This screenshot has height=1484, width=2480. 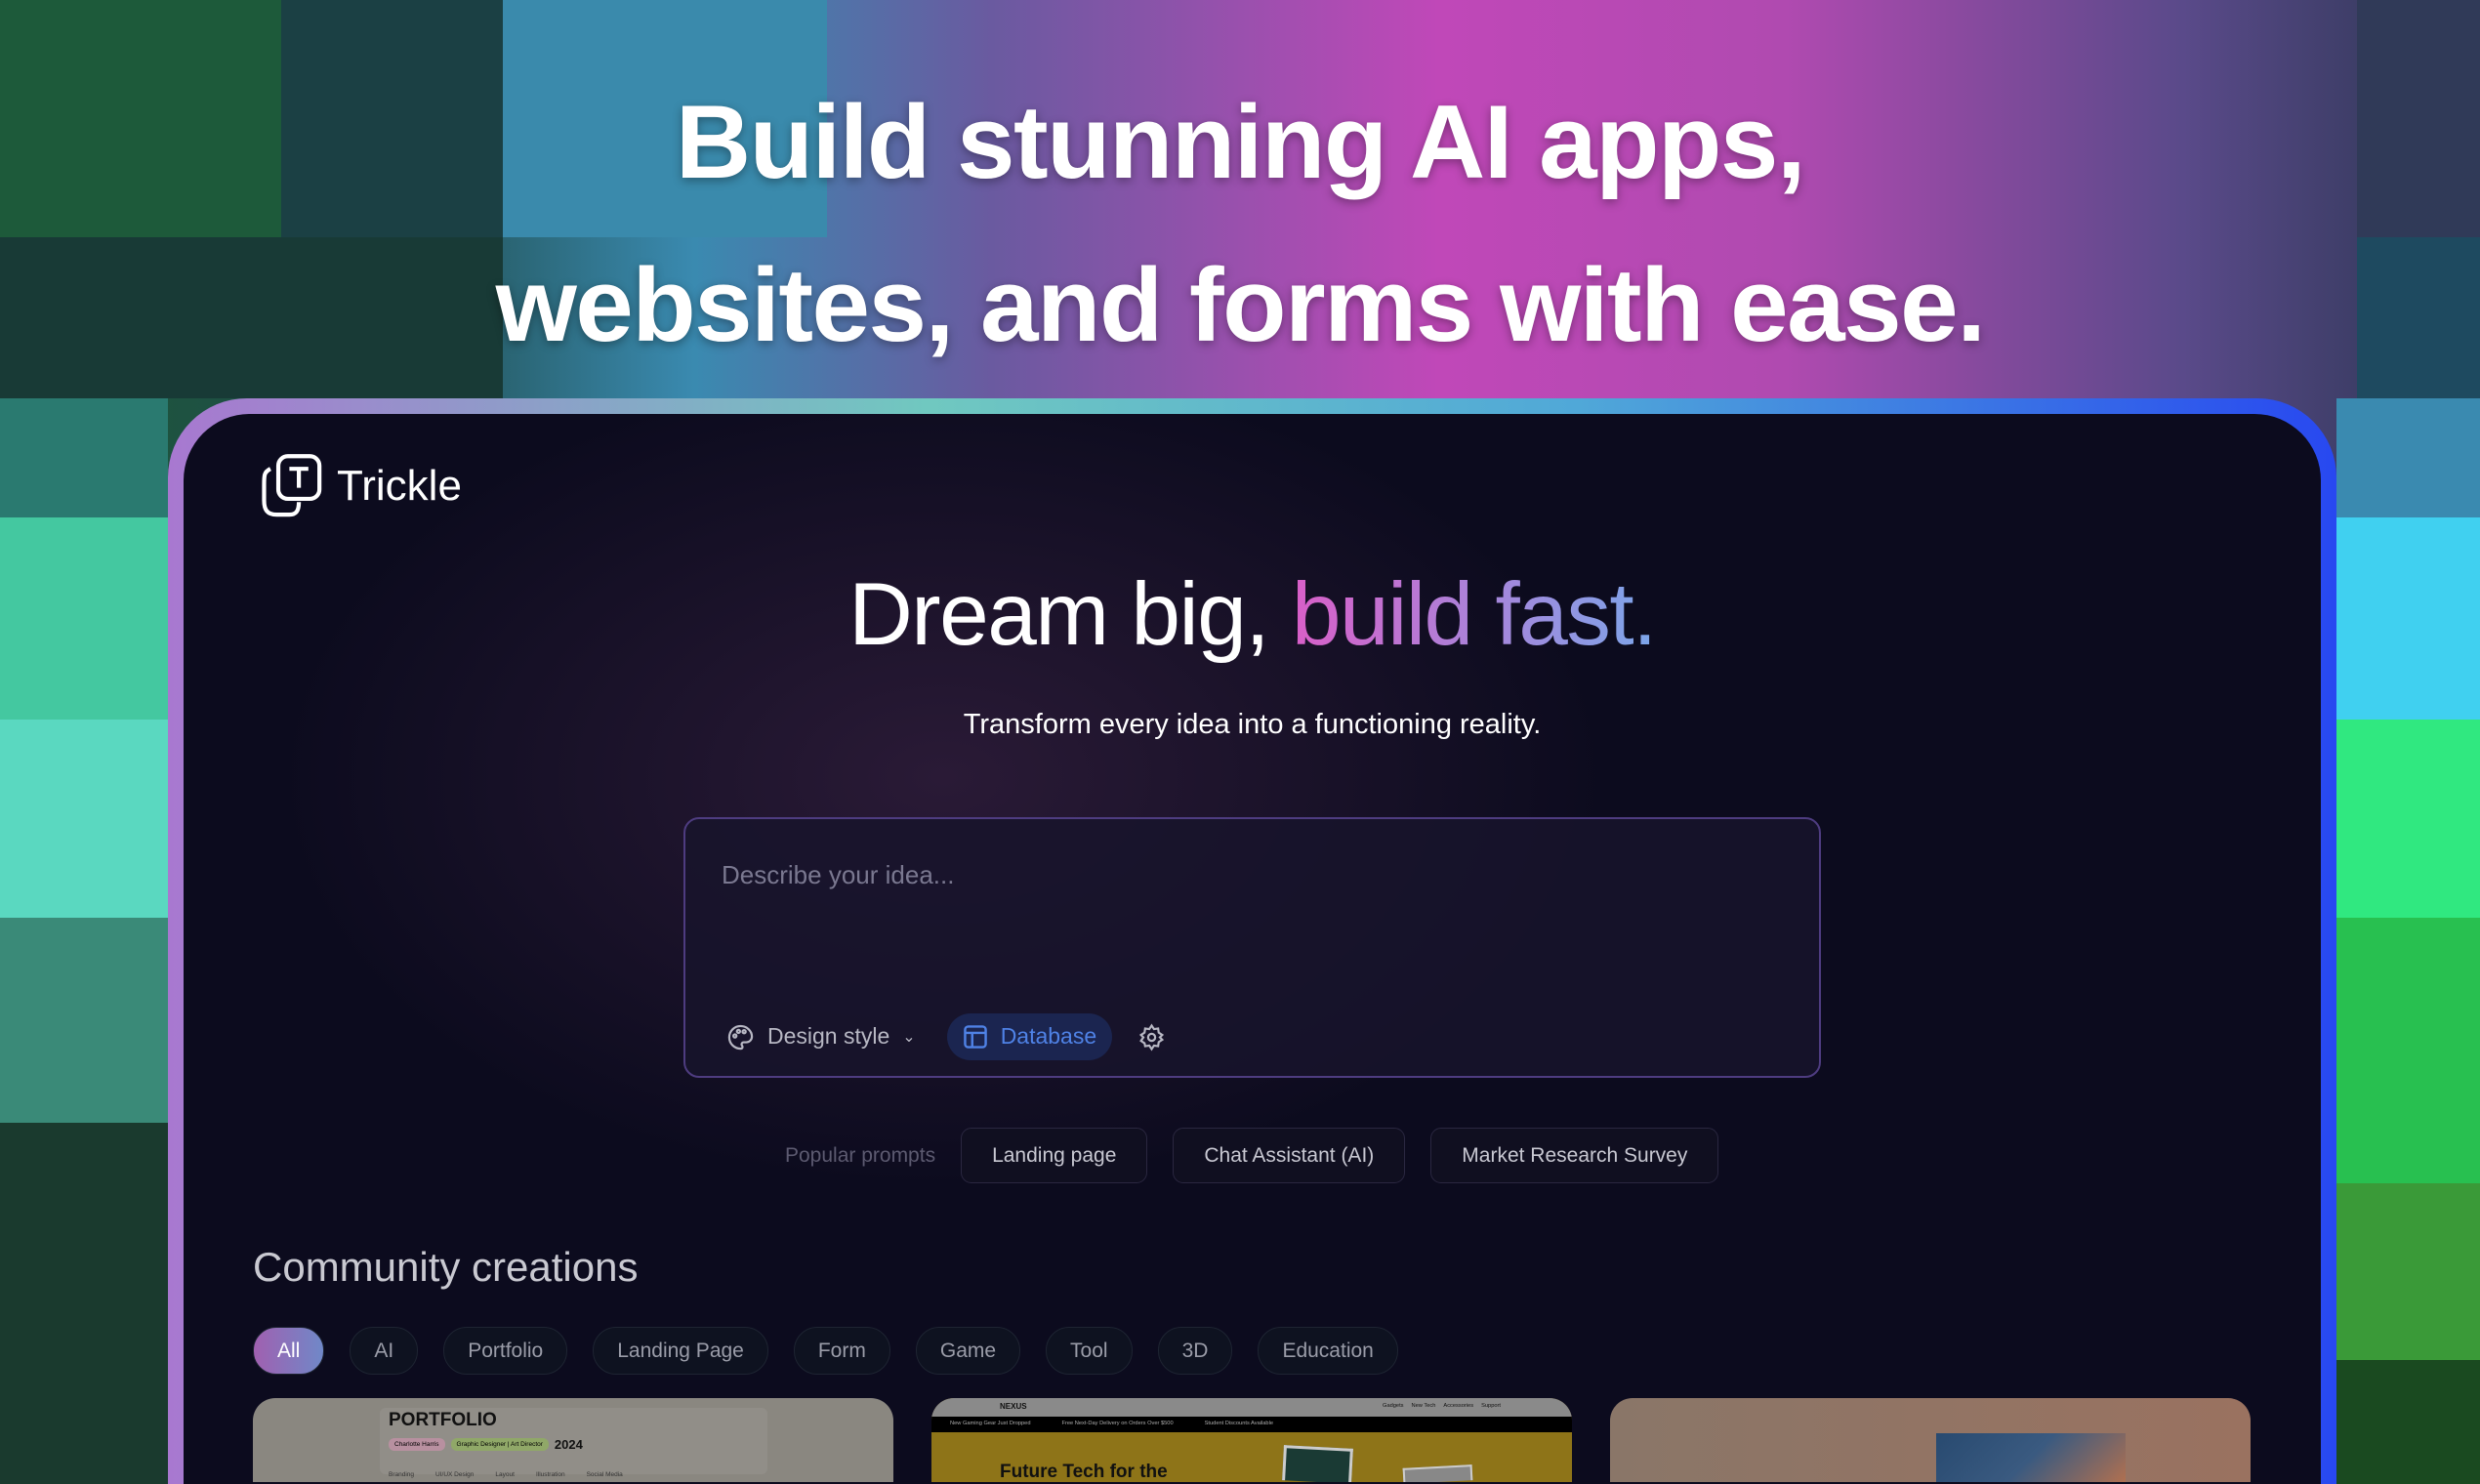 What do you see at coordinates (968, 1352) in the screenshot?
I see `filter-game: Game` at bounding box center [968, 1352].